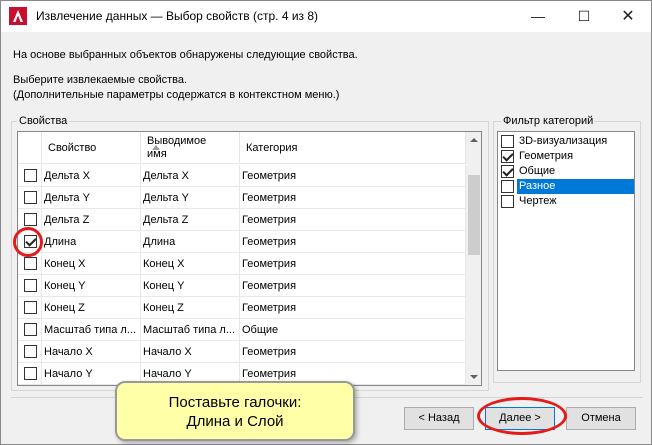  What do you see at coordinates (91, 198) in the screenshot?
I see `property-name: Дельта Y` at bounding box center [91, 198].